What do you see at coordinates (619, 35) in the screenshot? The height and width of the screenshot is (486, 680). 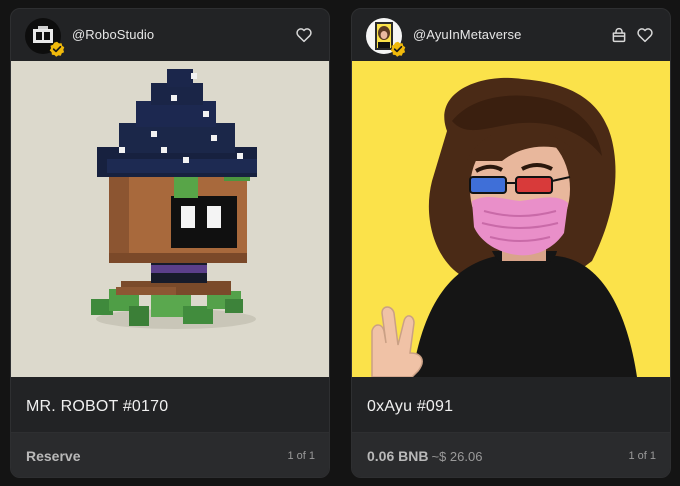 I see `shopping-bag-icon` at bounding box center [619, 35].